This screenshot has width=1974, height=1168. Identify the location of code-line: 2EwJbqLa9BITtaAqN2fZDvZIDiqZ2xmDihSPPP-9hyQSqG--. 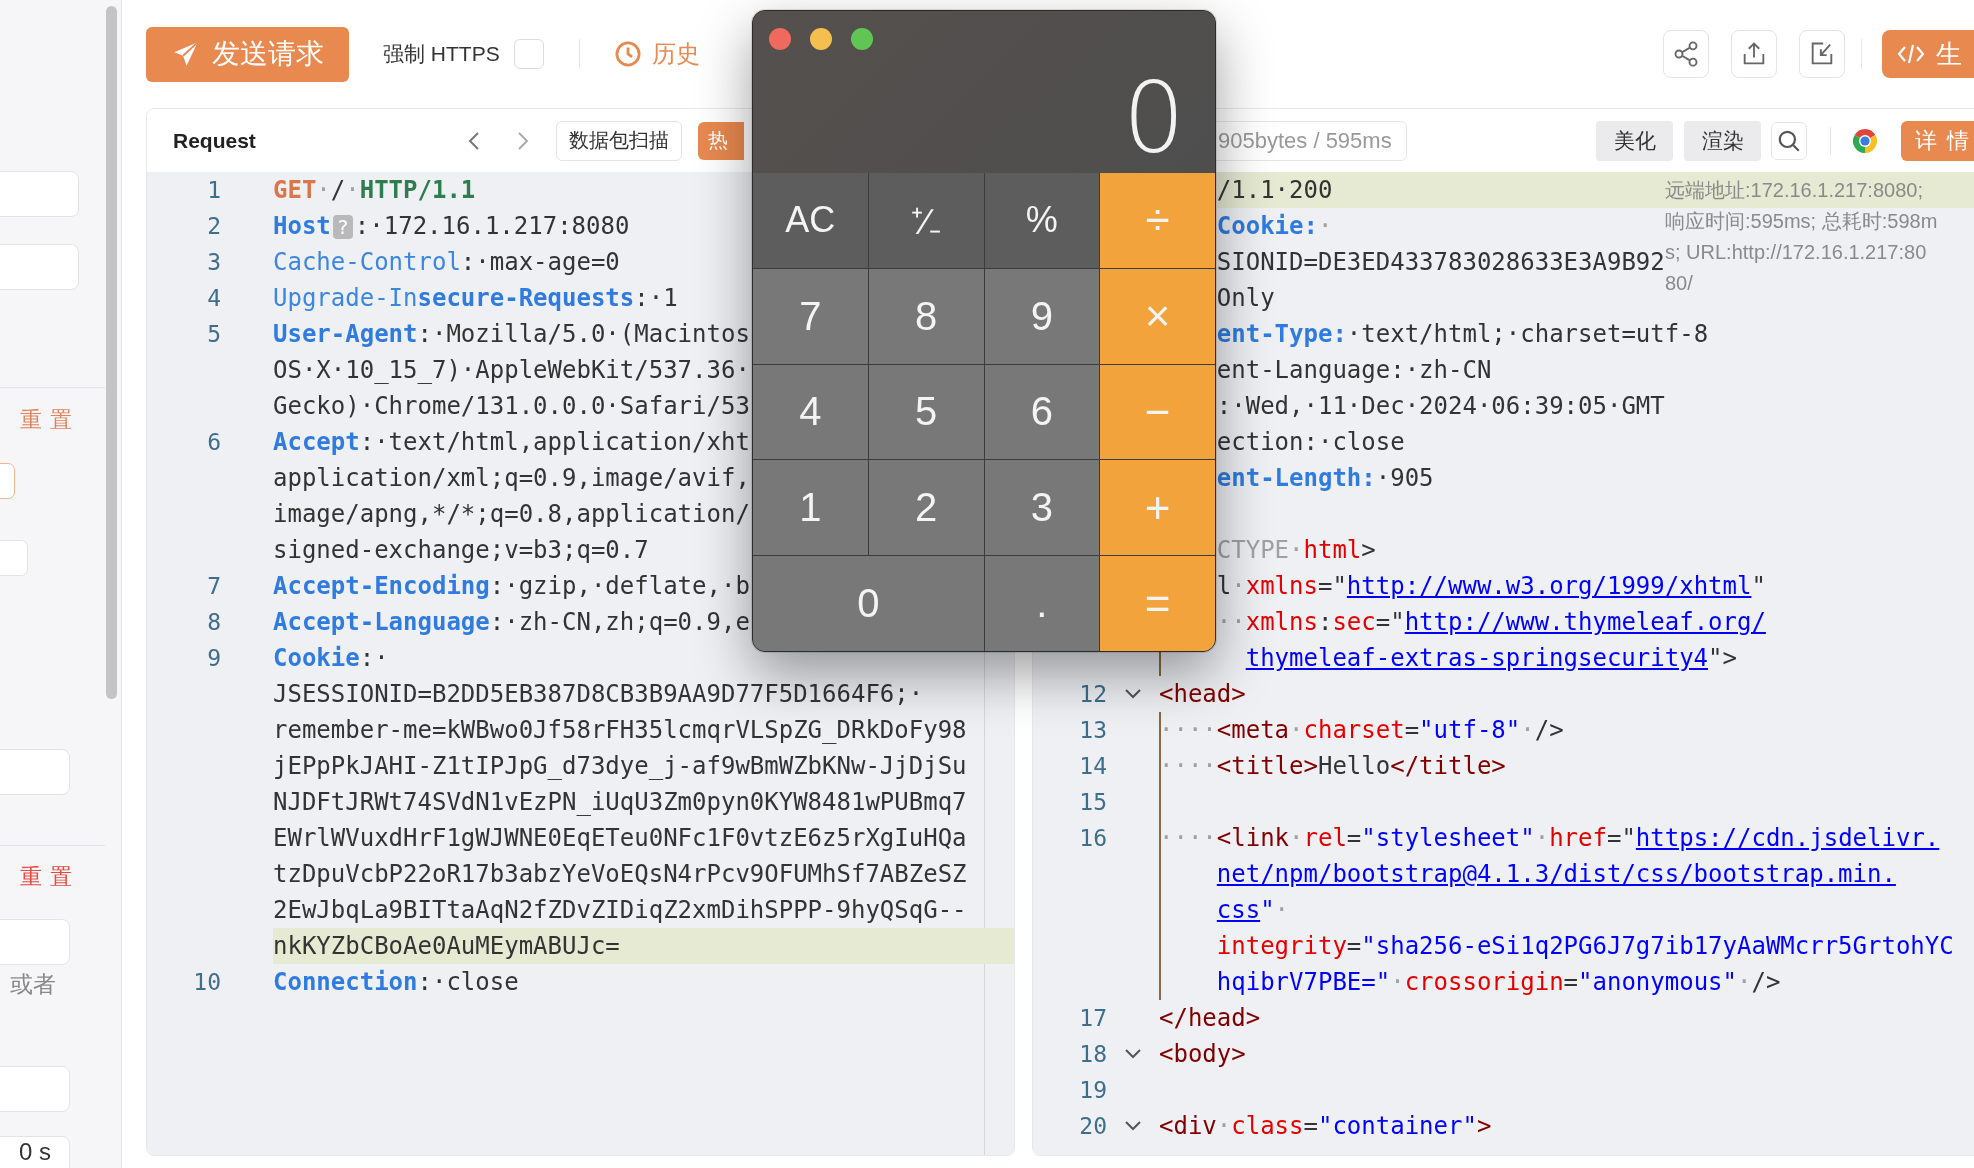
(620, 910).